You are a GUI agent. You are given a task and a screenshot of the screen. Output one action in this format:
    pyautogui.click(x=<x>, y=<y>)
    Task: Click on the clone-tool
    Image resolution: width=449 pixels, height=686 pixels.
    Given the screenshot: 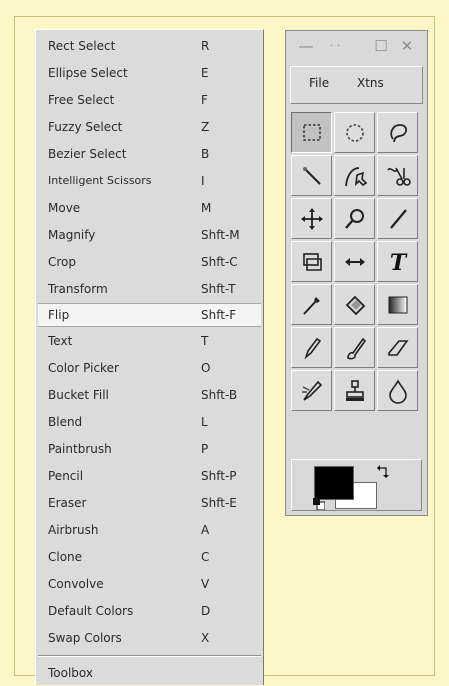 What is the action you would take?
    pyautogui.click(x=354, y=390)
    